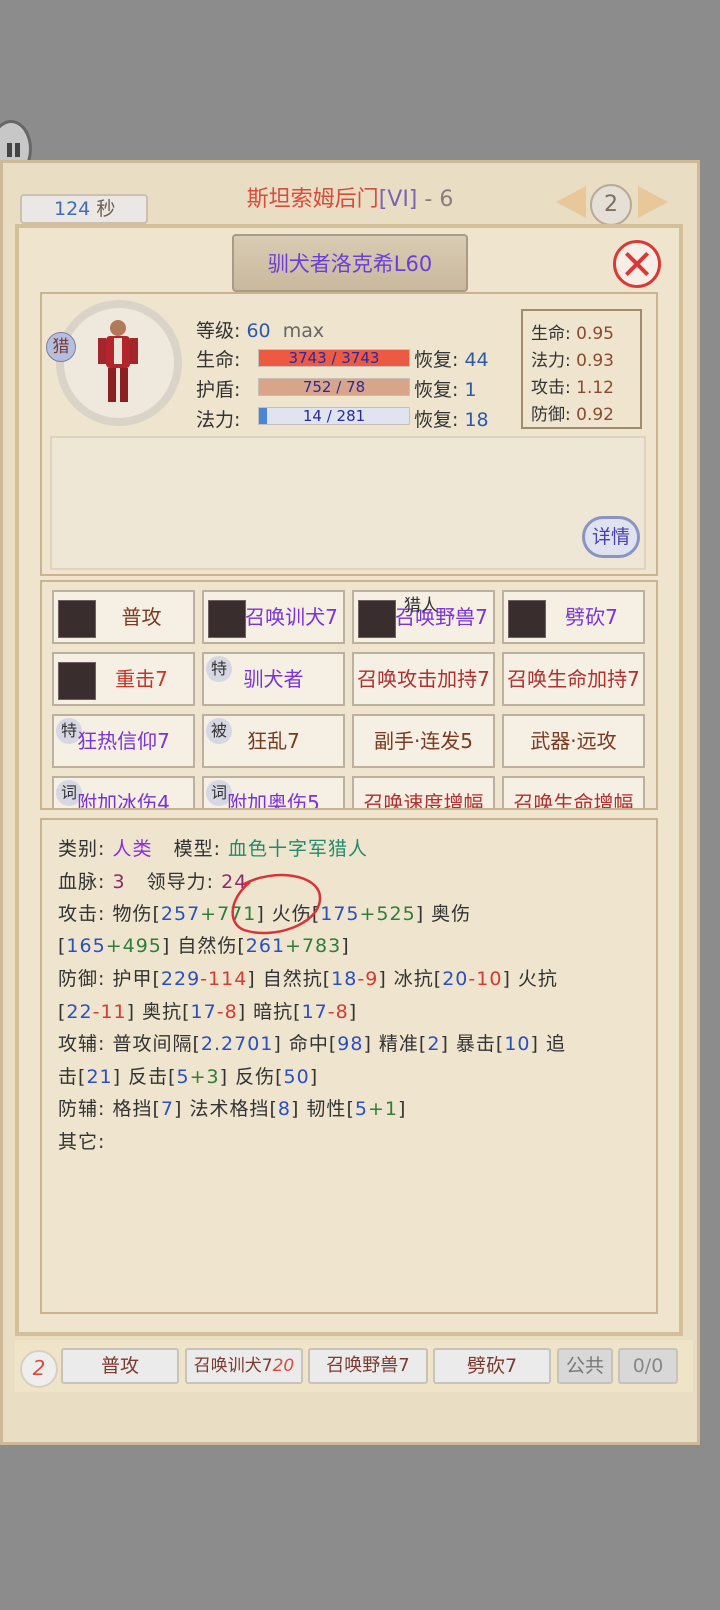 This screenshot has width=720, height=1610. What do you see at coordinates (595, 388) in the screenshot?
I see `ratio-value: 1.12` at bounding box center [595, 388].